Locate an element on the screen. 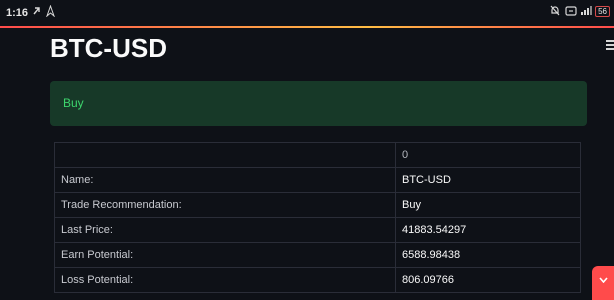 The image size is (614, 300). row-label: Name: is located at coordinates (225, 180).